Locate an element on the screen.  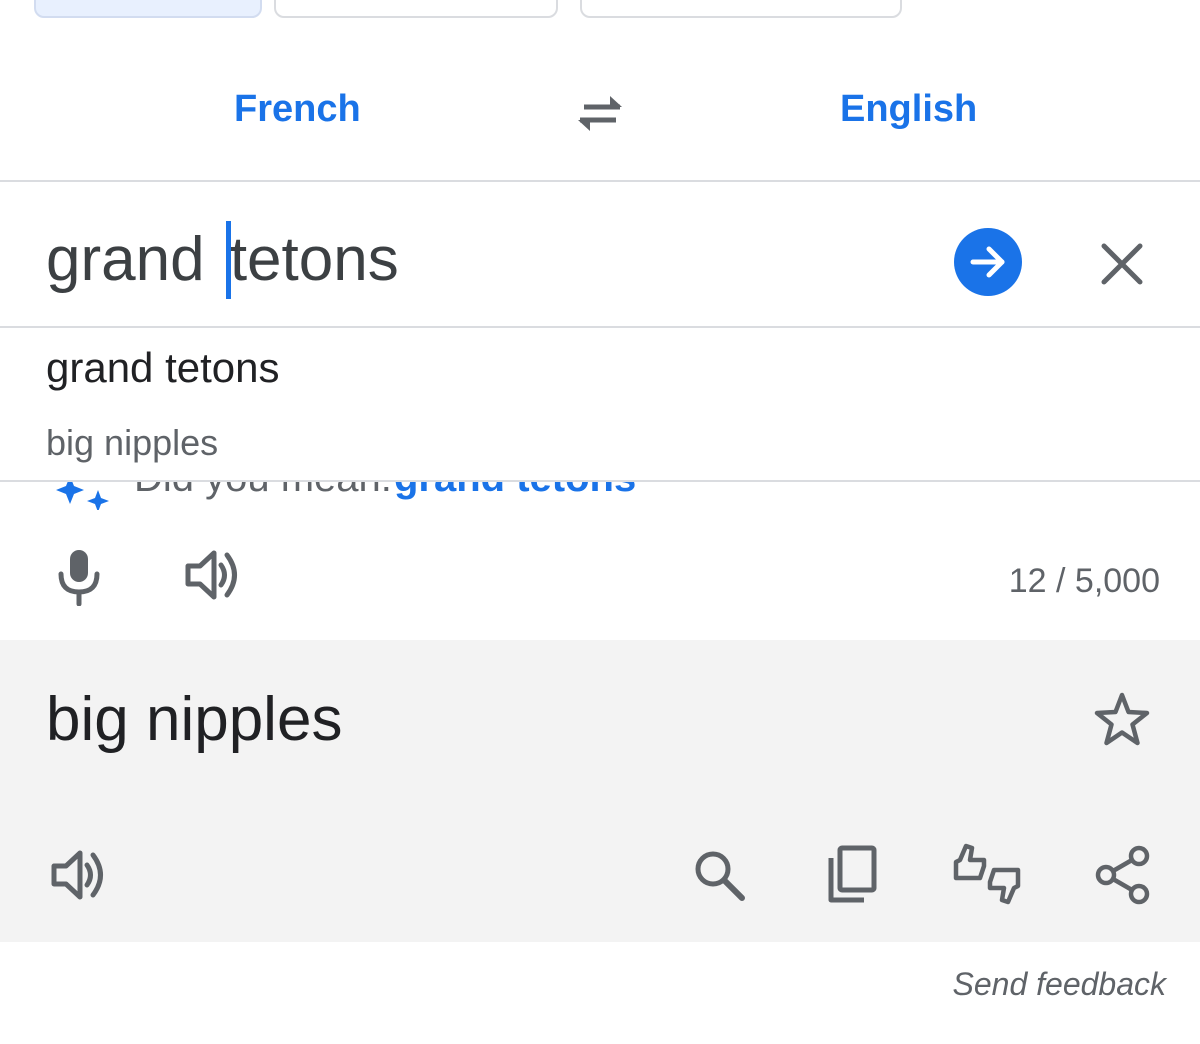
suggestion-translation-item: big nipples is located at coordinates (132, 443).